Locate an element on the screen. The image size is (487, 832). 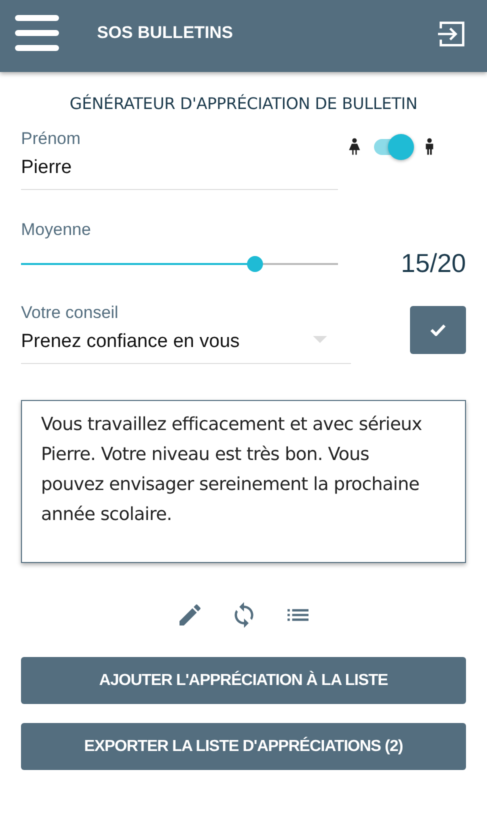
average-slider is located at coordinates (179, 264).